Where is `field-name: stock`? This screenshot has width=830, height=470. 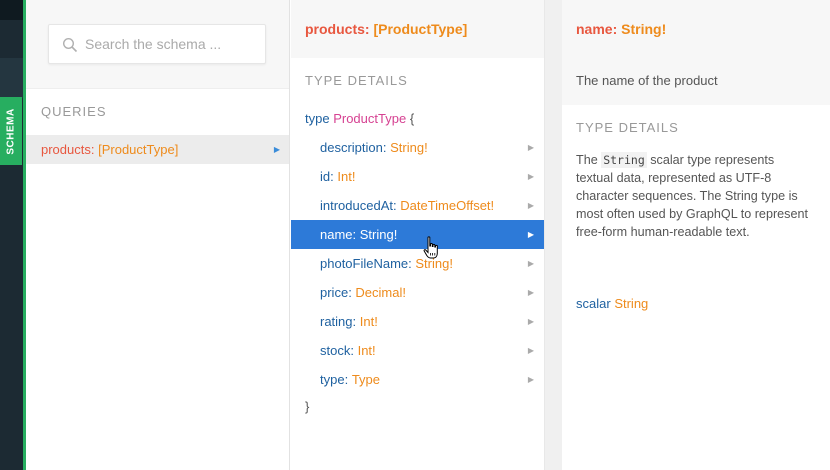 field-name: stock is located at coordinates (335, 350).